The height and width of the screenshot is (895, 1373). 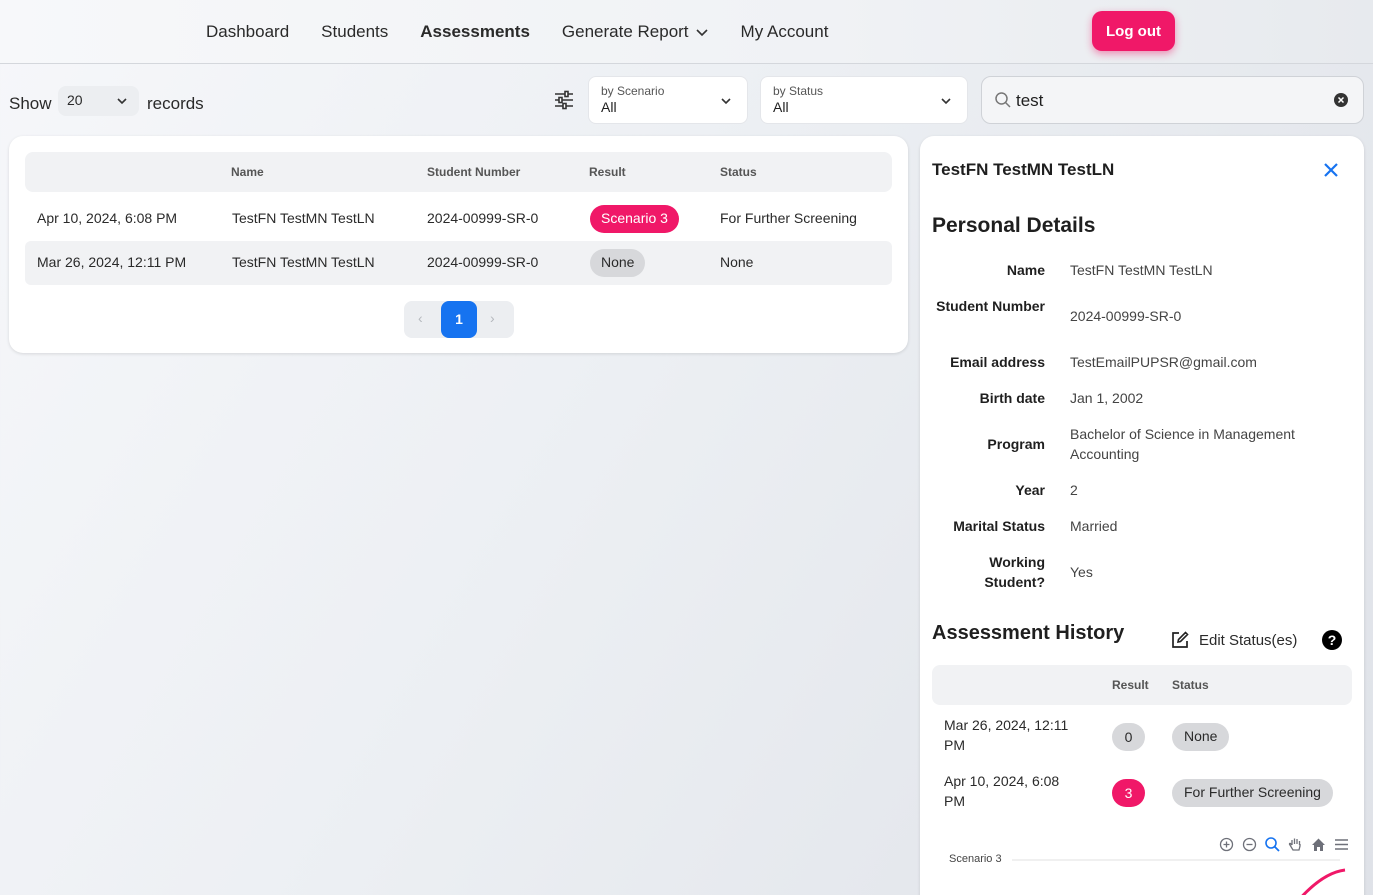 I want to click on pagination: ‹ 1 ›, so click(x=459, y=319).